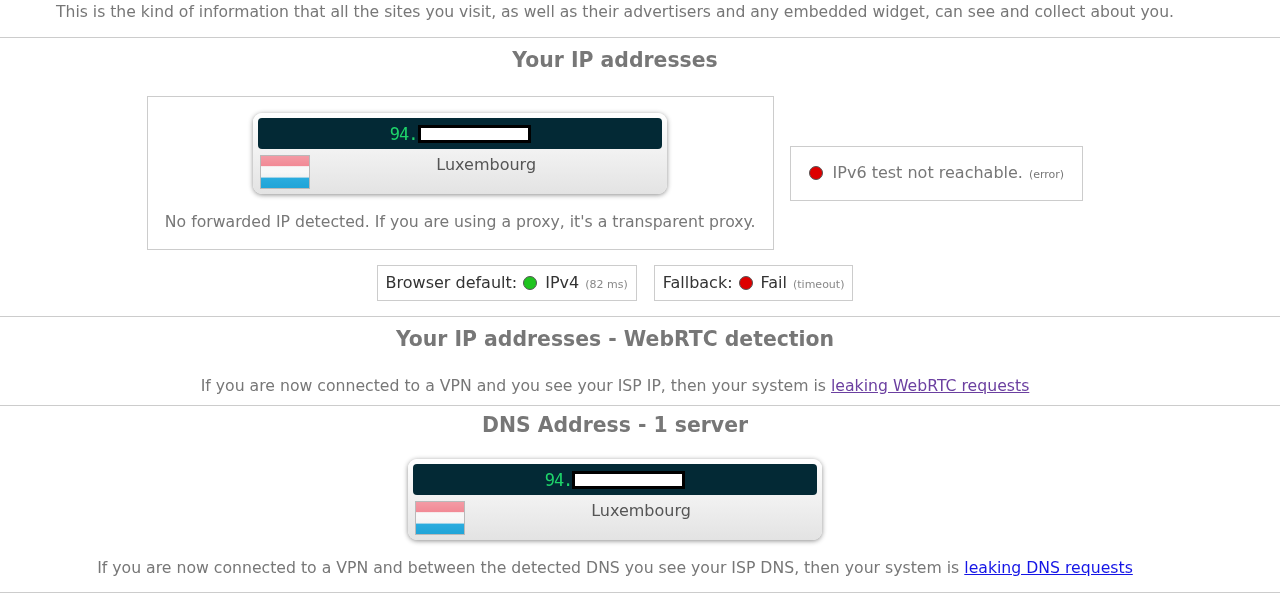  What do you see at coordinates (819, 284) in the screenshot?
I see `test-detail: (timeout)` at bounding box center [819, 284].